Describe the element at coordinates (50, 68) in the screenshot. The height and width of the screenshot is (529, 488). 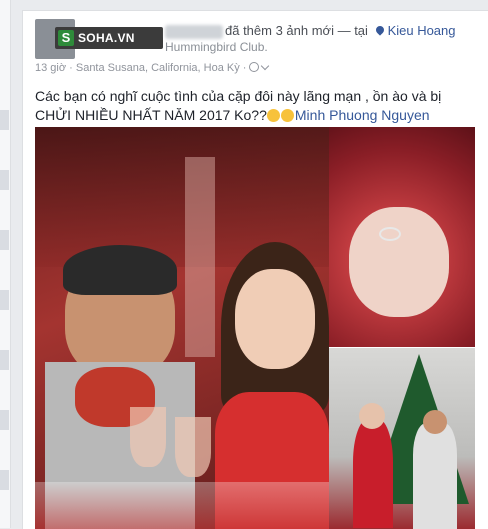
I see `post-time: 13 giờ` at that location.